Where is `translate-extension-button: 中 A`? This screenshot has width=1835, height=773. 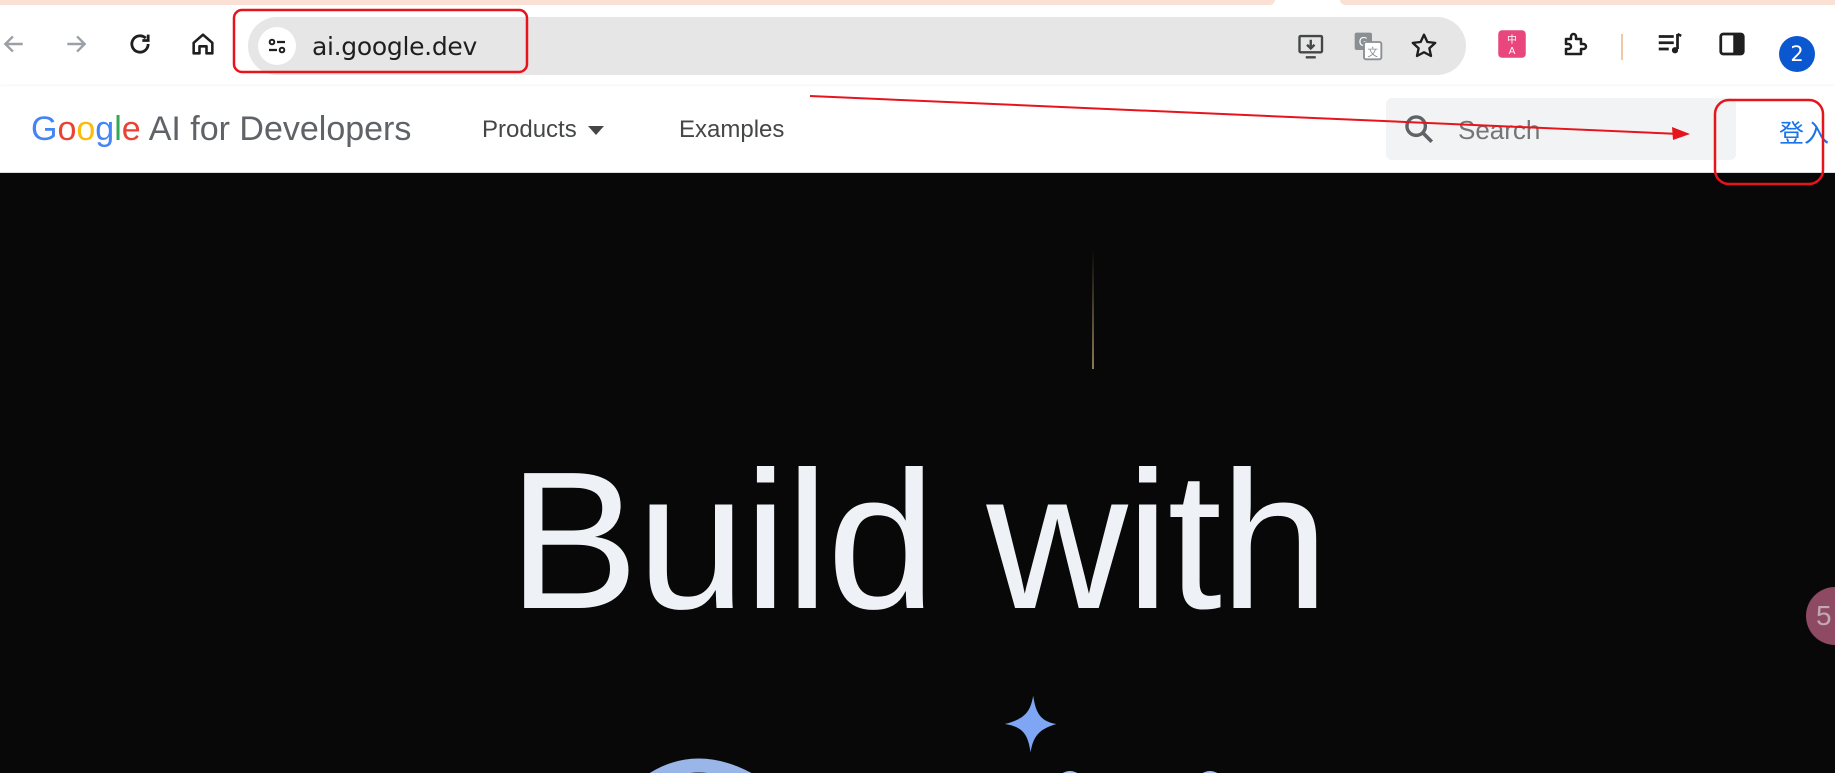 translate-extension-button: 中 A is located at coordinates (1512, 44).